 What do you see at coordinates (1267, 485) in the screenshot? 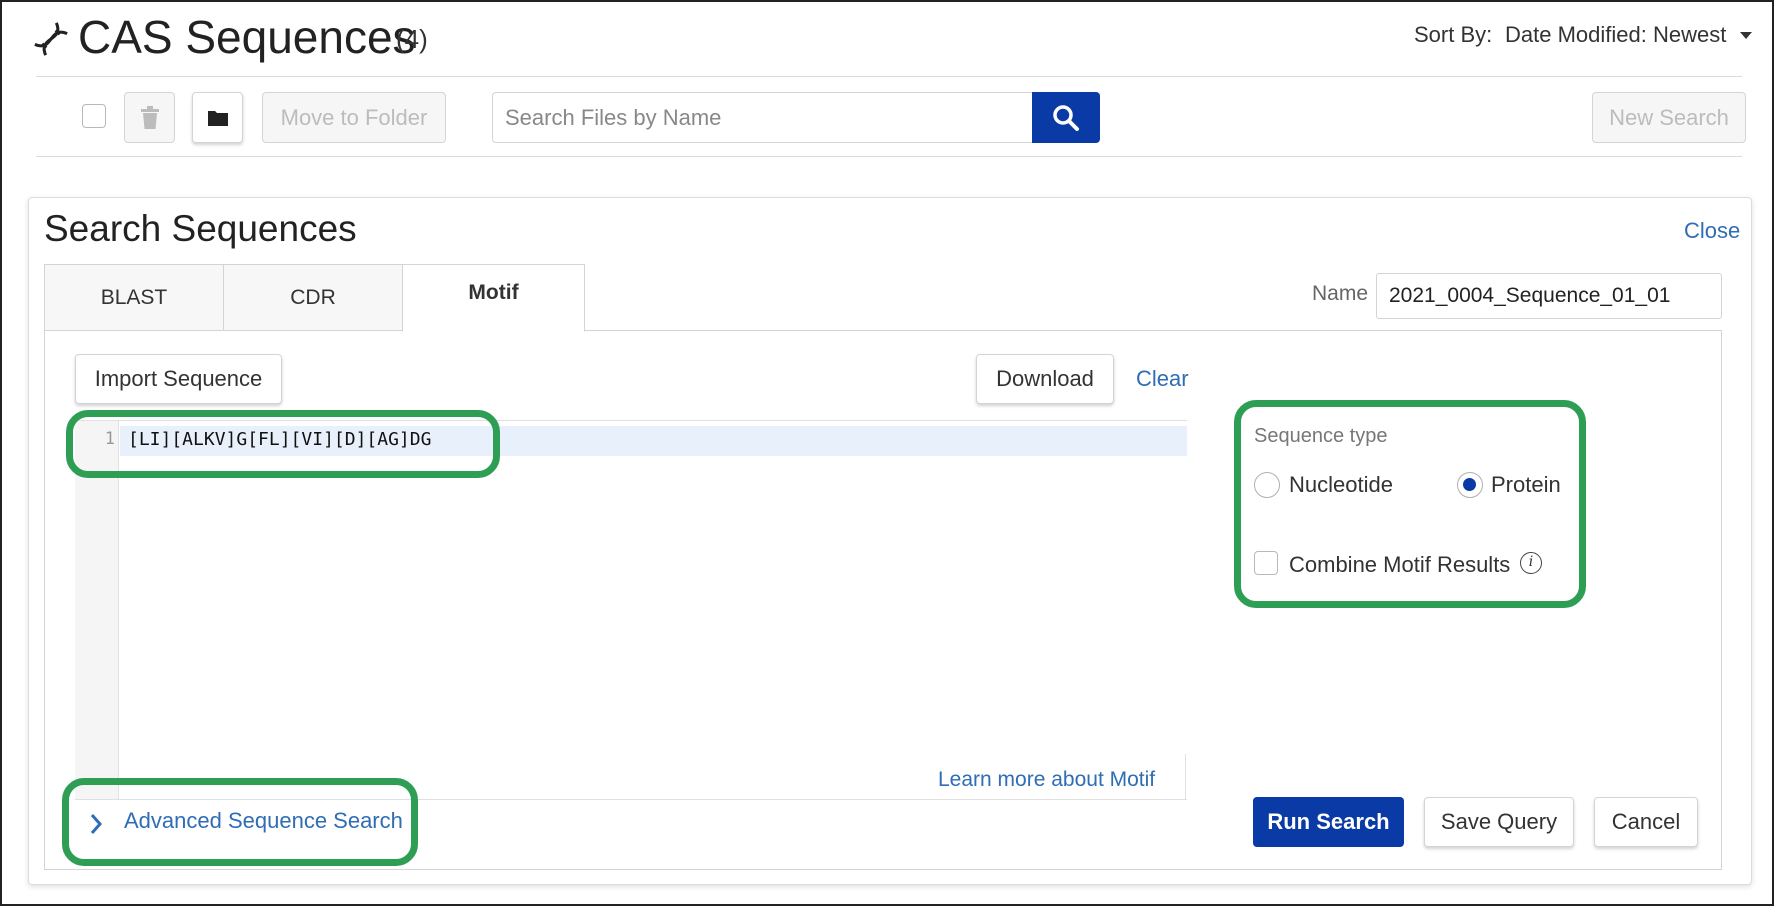
I see `nucleotide-radio` at bounding box center [1267, 485].